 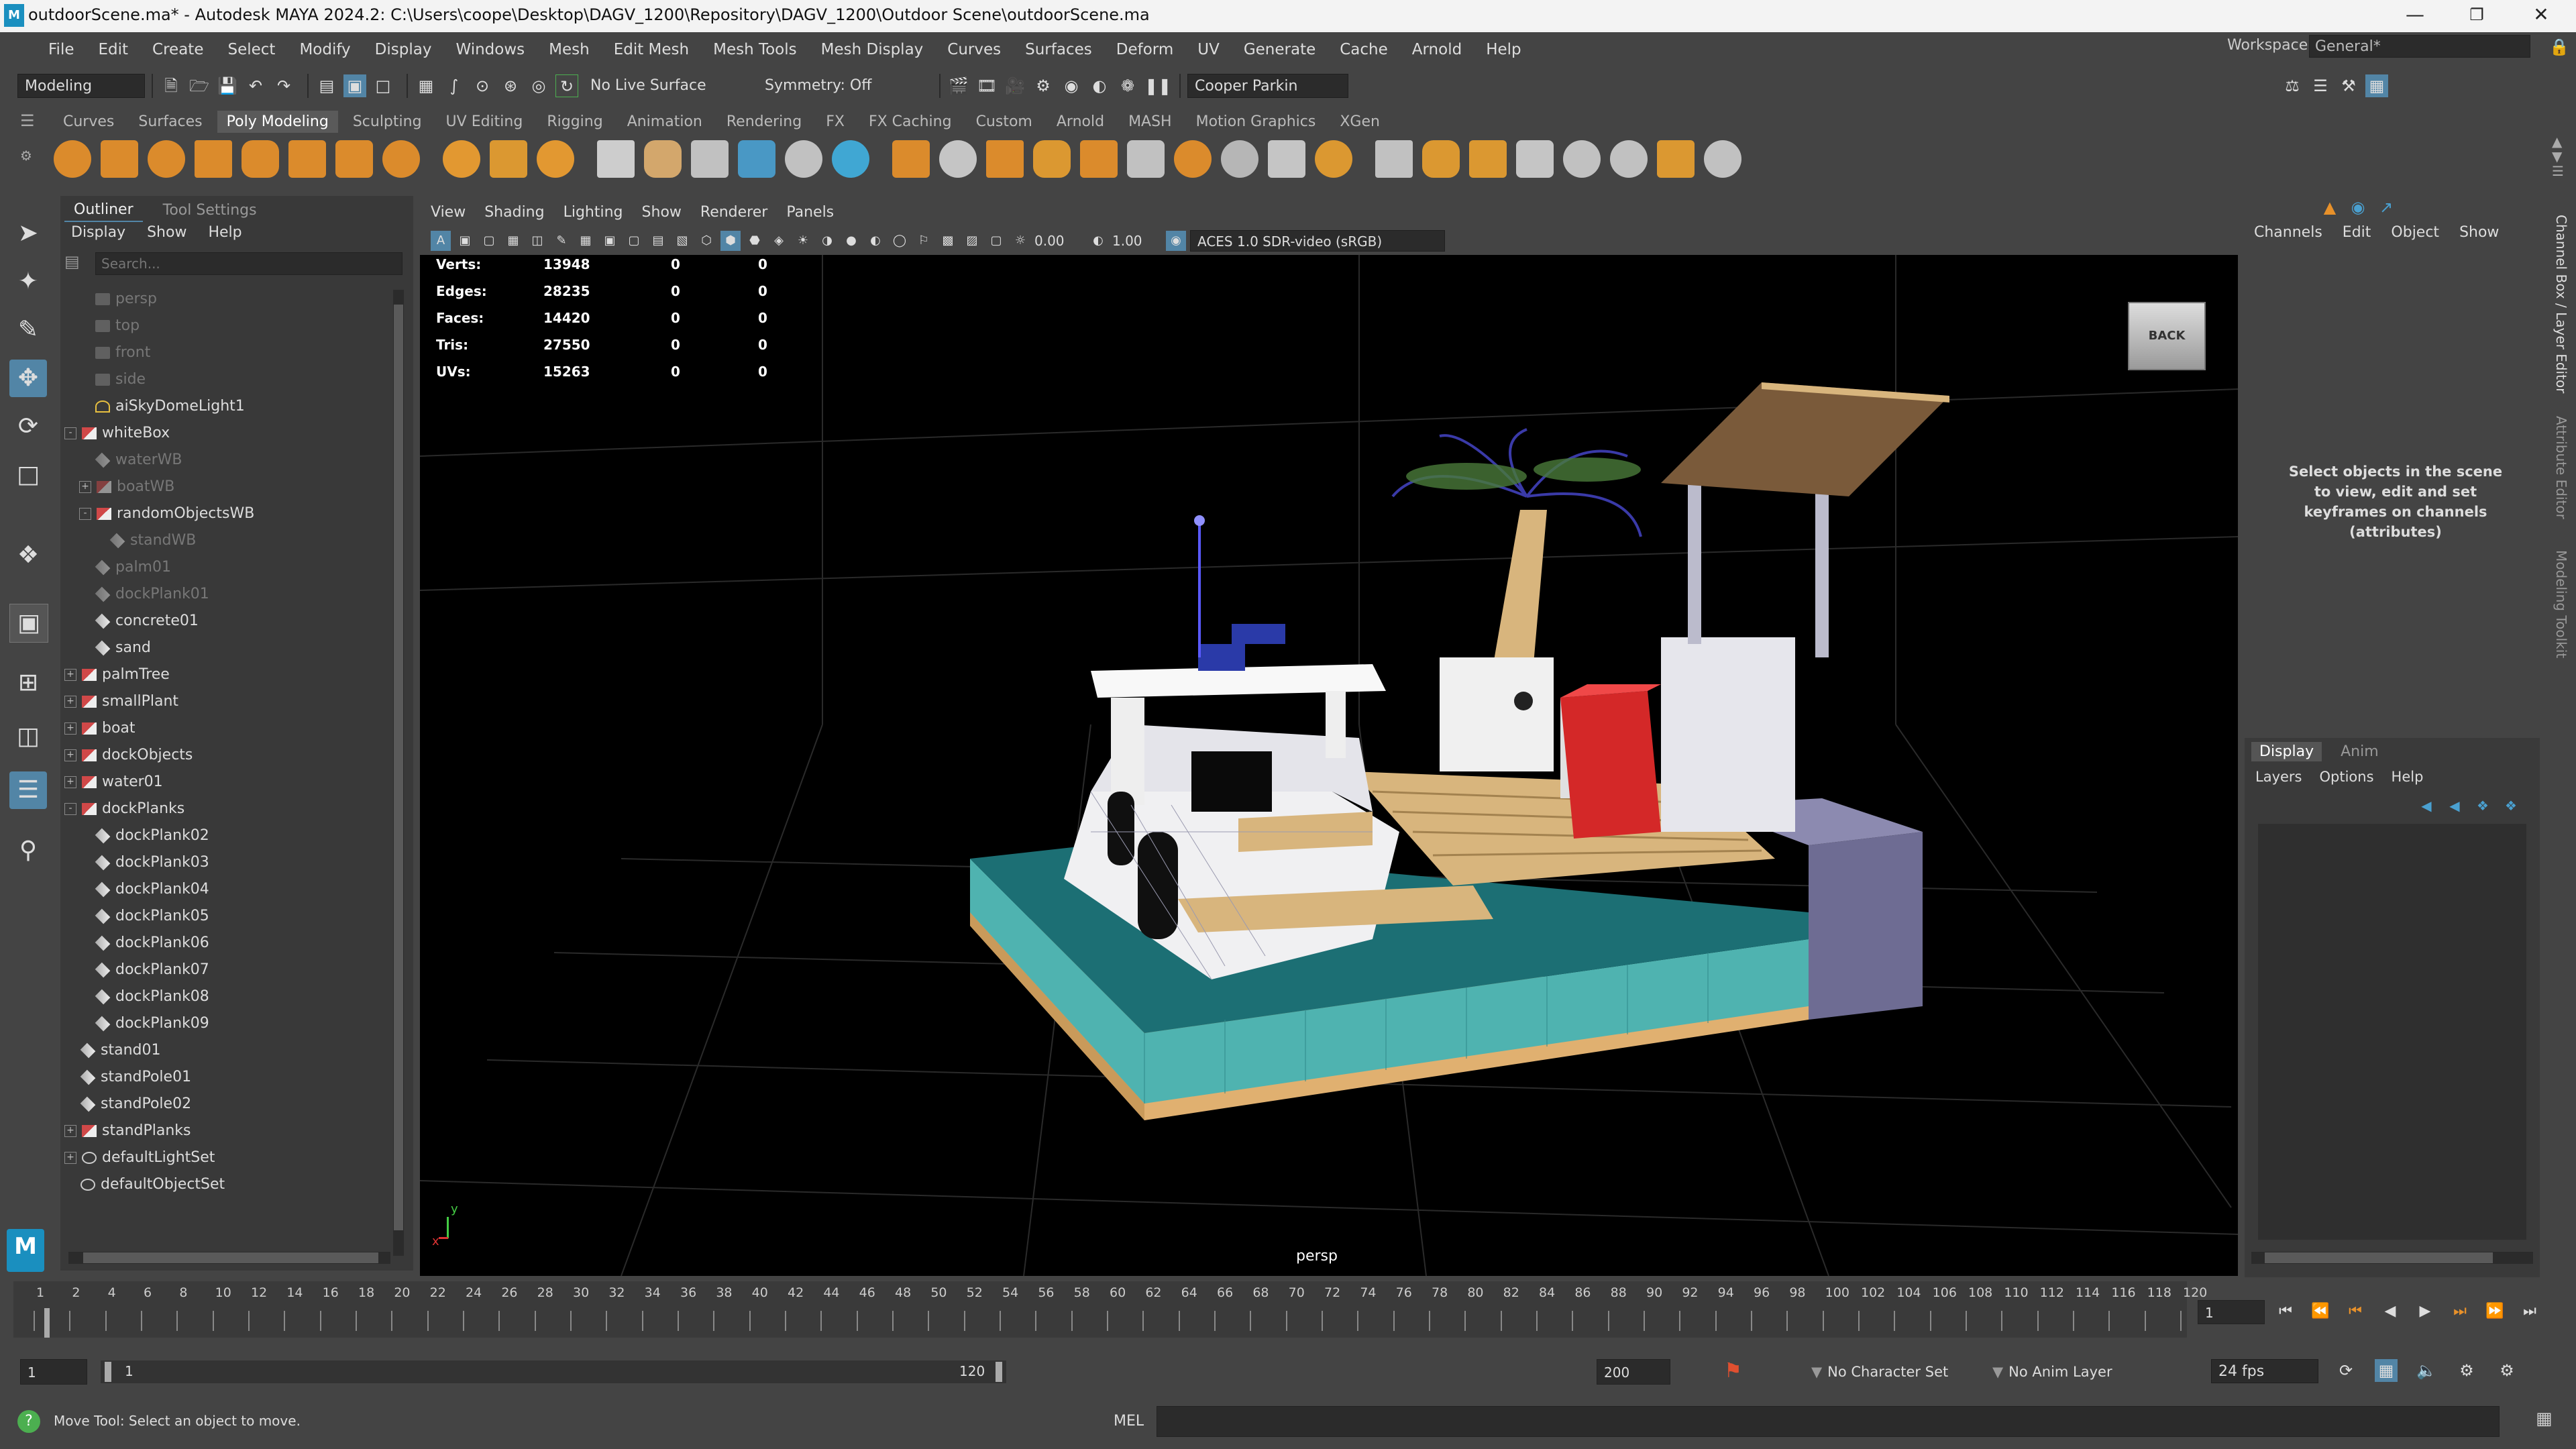 What do you see at coordinates (2348, 85) in the screenshot?
I see `tool-settings-icon: ⚒` at bounding box center [2348, 85].